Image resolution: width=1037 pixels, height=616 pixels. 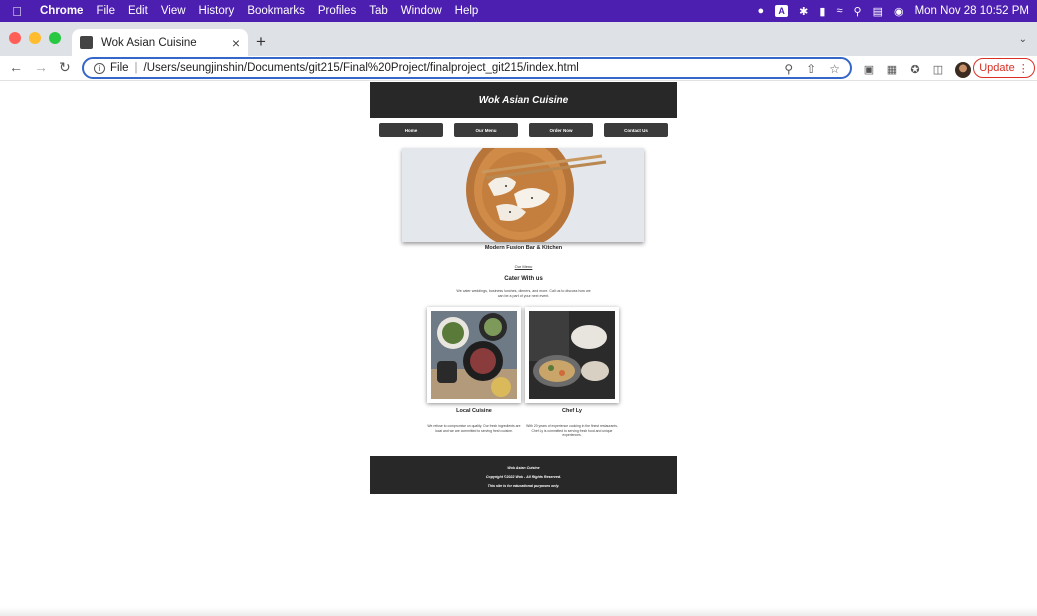 I want to click on active-tab: Wok Asian Cuisine ×, so click(x=160, y=42).